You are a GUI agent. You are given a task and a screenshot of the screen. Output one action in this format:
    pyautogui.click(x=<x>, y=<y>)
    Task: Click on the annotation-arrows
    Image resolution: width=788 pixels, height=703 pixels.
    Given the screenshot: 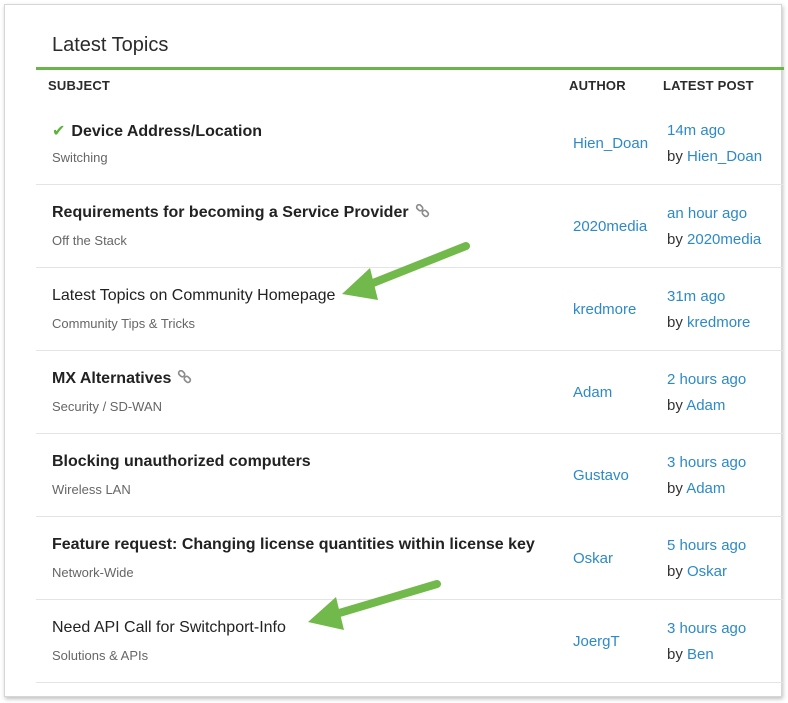 What is the action you would take?
    pyautogui.click(x=389, y=436)
    